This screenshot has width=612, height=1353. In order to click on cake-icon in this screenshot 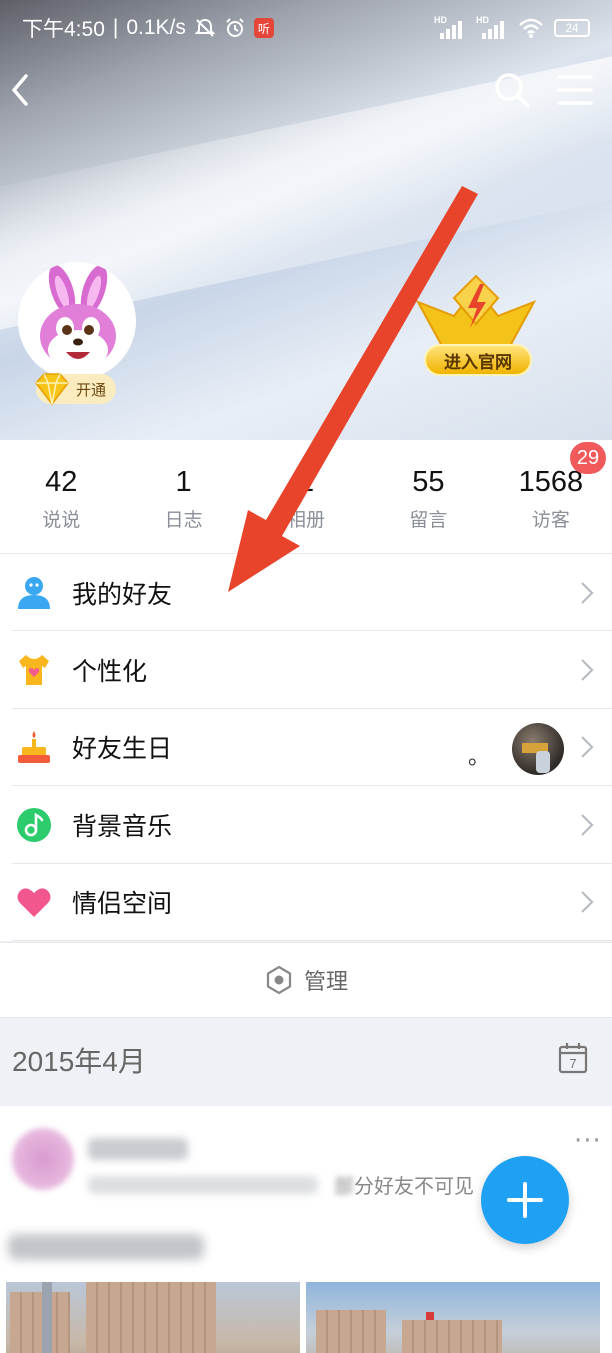, I will do `click(34, 747)`.